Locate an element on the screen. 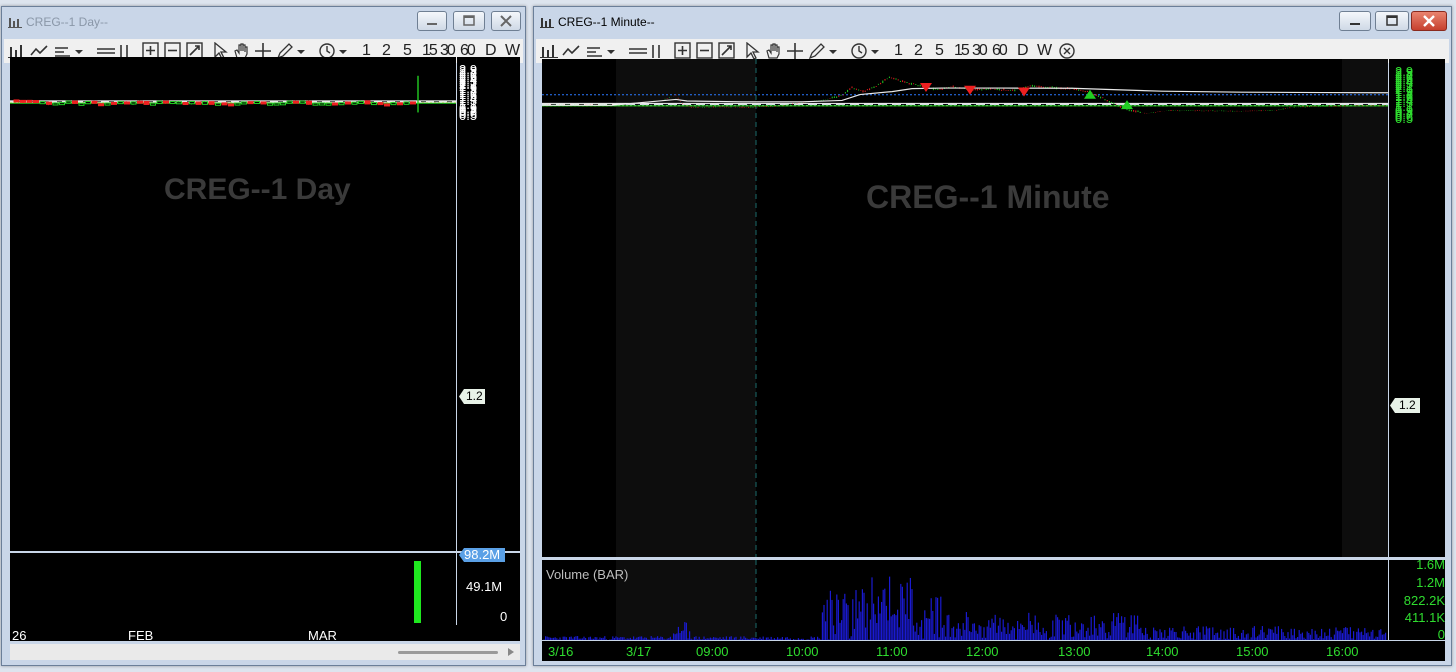 The image size is (1456, 672). daily-candles is located at coordinates (233, 94).